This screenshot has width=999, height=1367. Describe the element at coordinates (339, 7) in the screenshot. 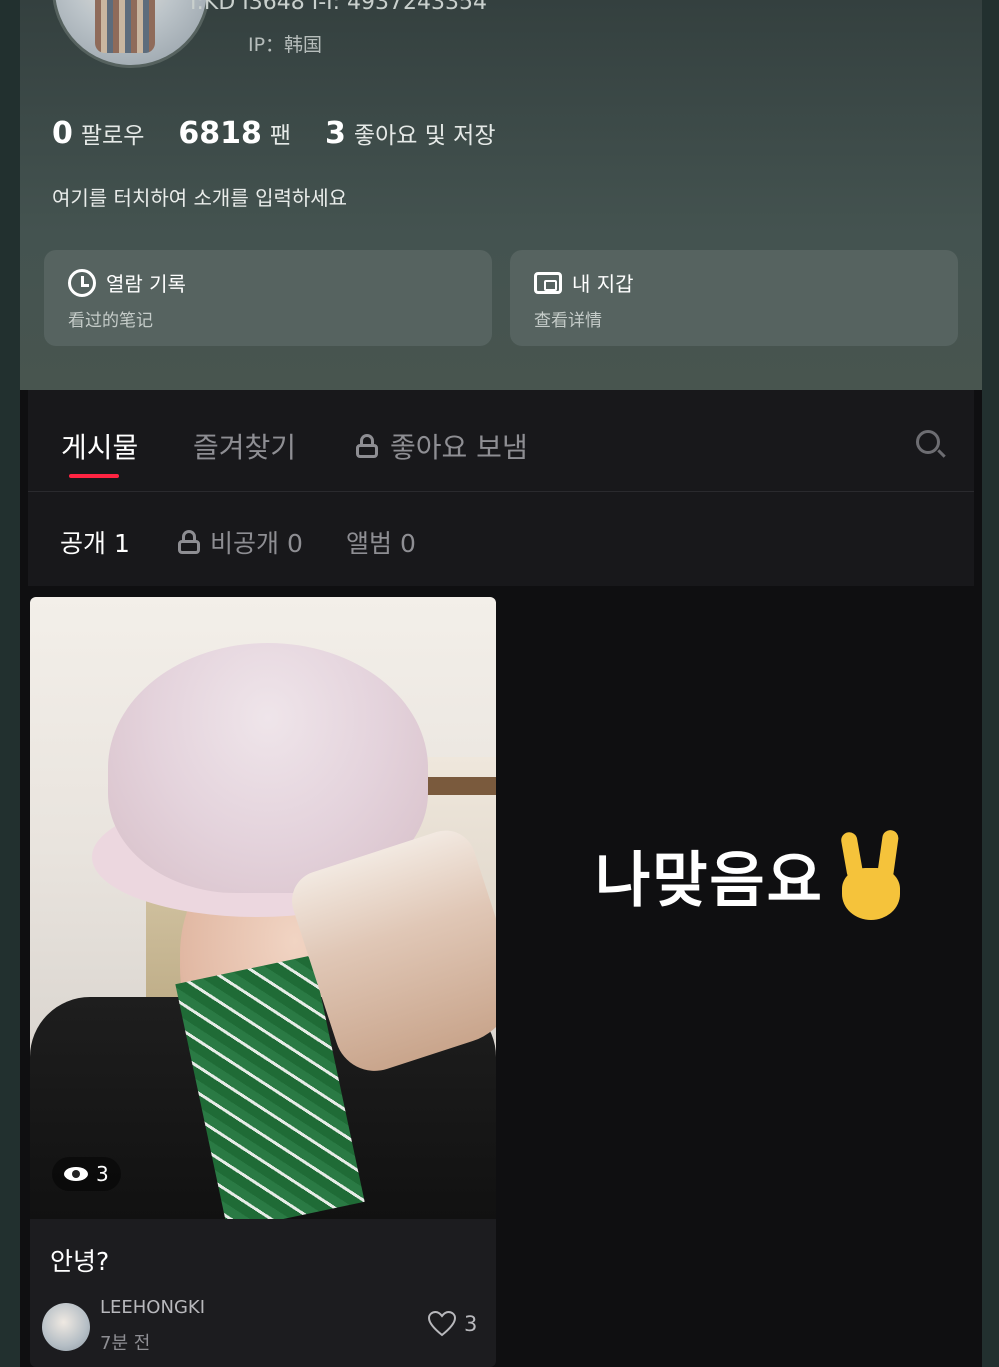

I see `profile-id-line: I:KD I3648 I-I: 4937243354` at that location.